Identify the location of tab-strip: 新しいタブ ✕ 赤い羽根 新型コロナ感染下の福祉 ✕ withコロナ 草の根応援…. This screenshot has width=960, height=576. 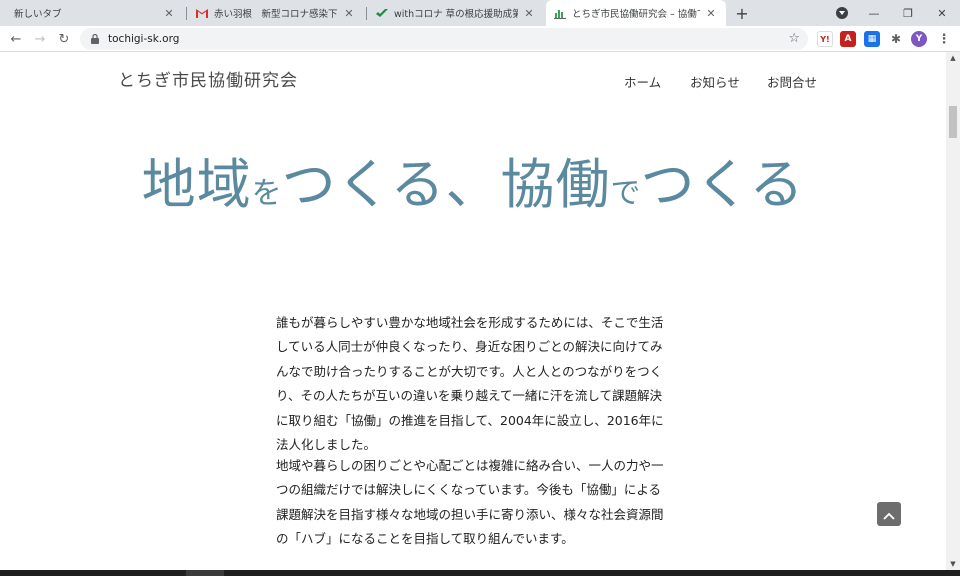
(480, 13).